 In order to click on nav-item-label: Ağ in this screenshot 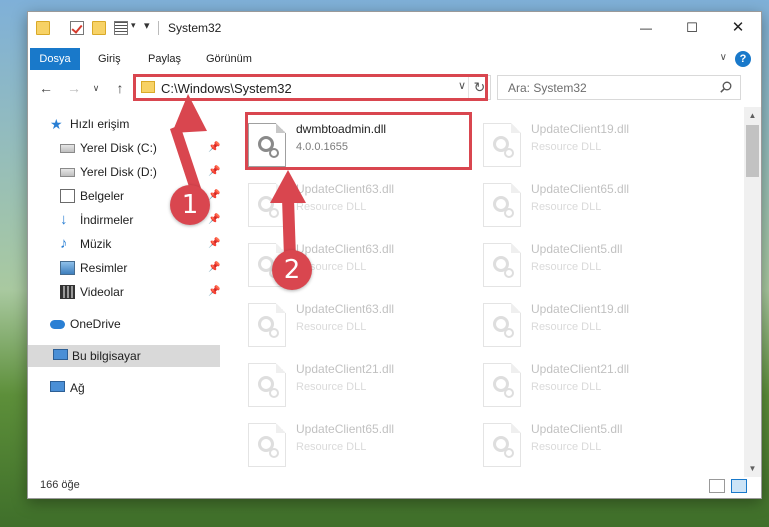, I will do `click(77, 388)`.